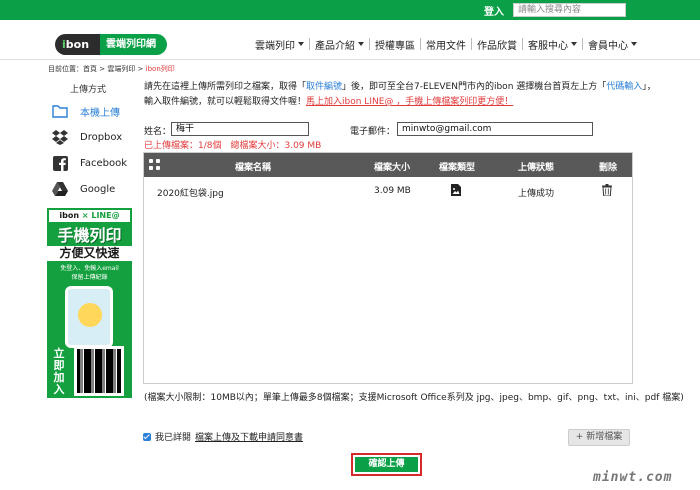 The image size is (700, 490). Describe the element at coordinates (233, 146) in the screenshot. I see `upload-count: 已上傳檔案：1/8個 總檔案大小：3.09 MB` at that location.